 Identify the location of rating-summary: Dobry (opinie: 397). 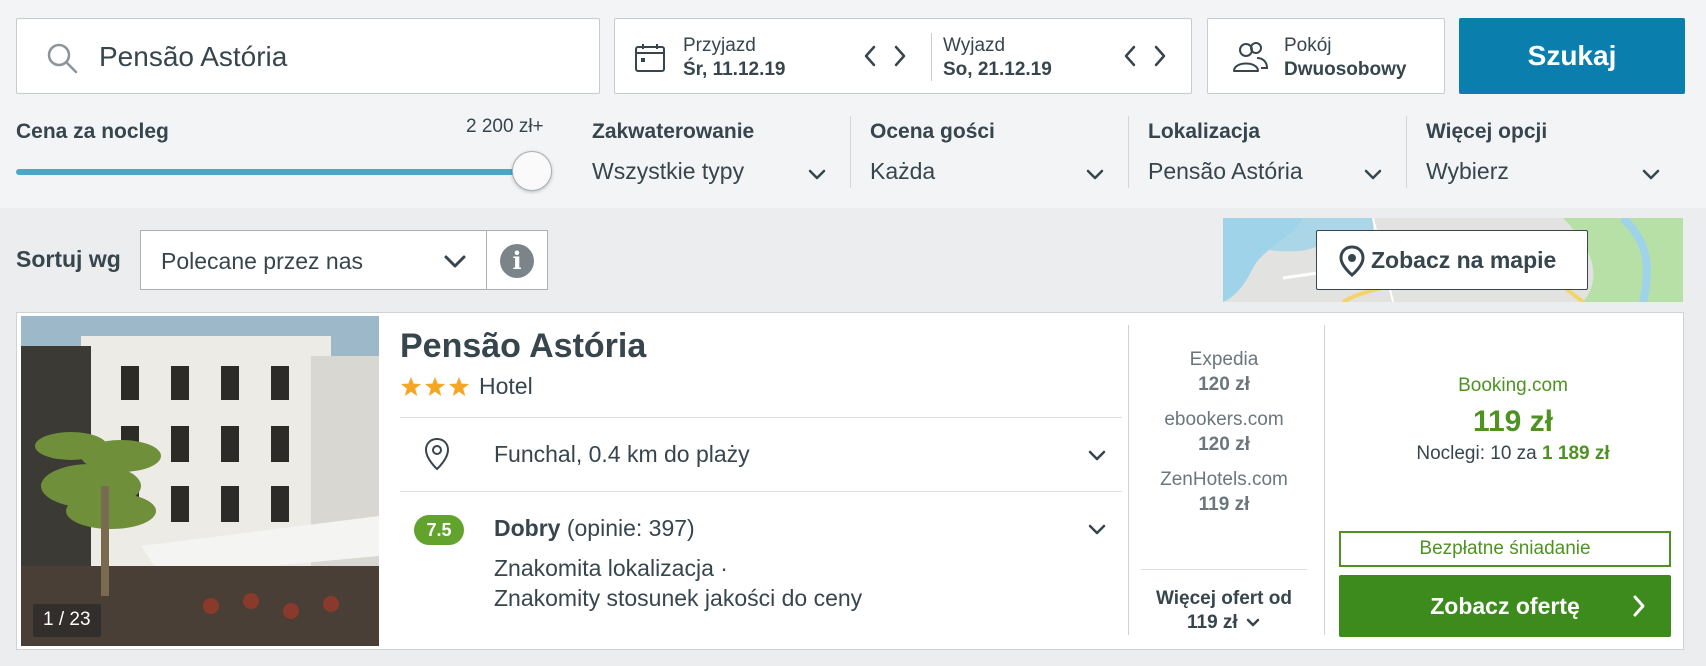
(594, 528).